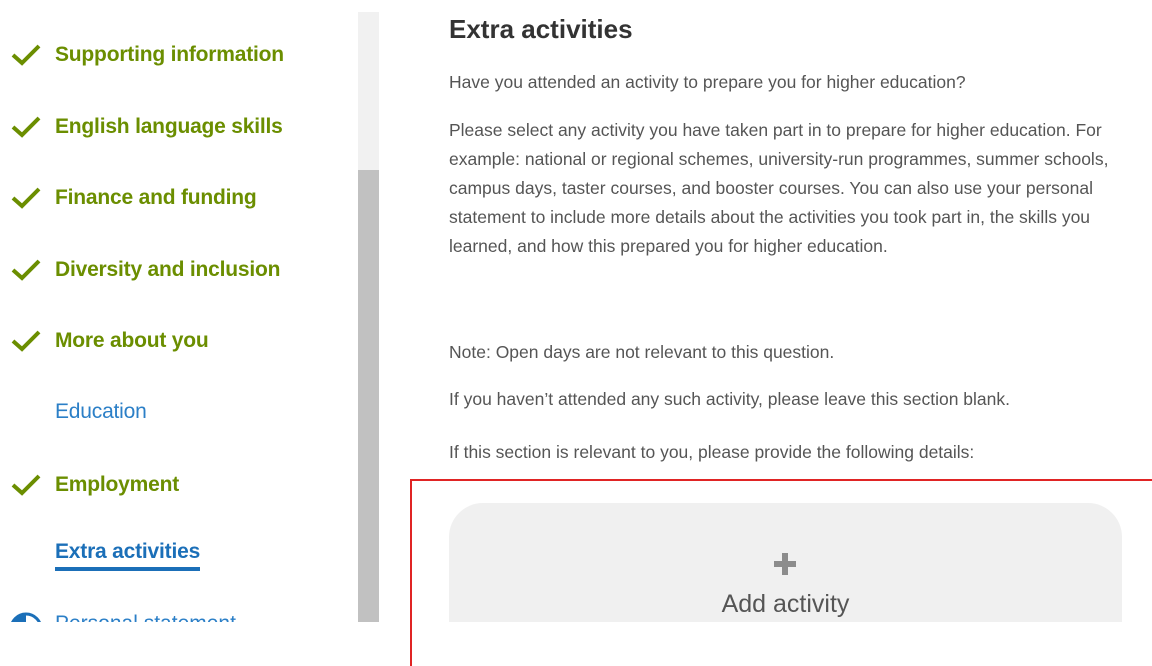 Image resolution: width=1152 pixels, height=666 pixels. I want to click on scrollbar-thumb, so click(368, 396).